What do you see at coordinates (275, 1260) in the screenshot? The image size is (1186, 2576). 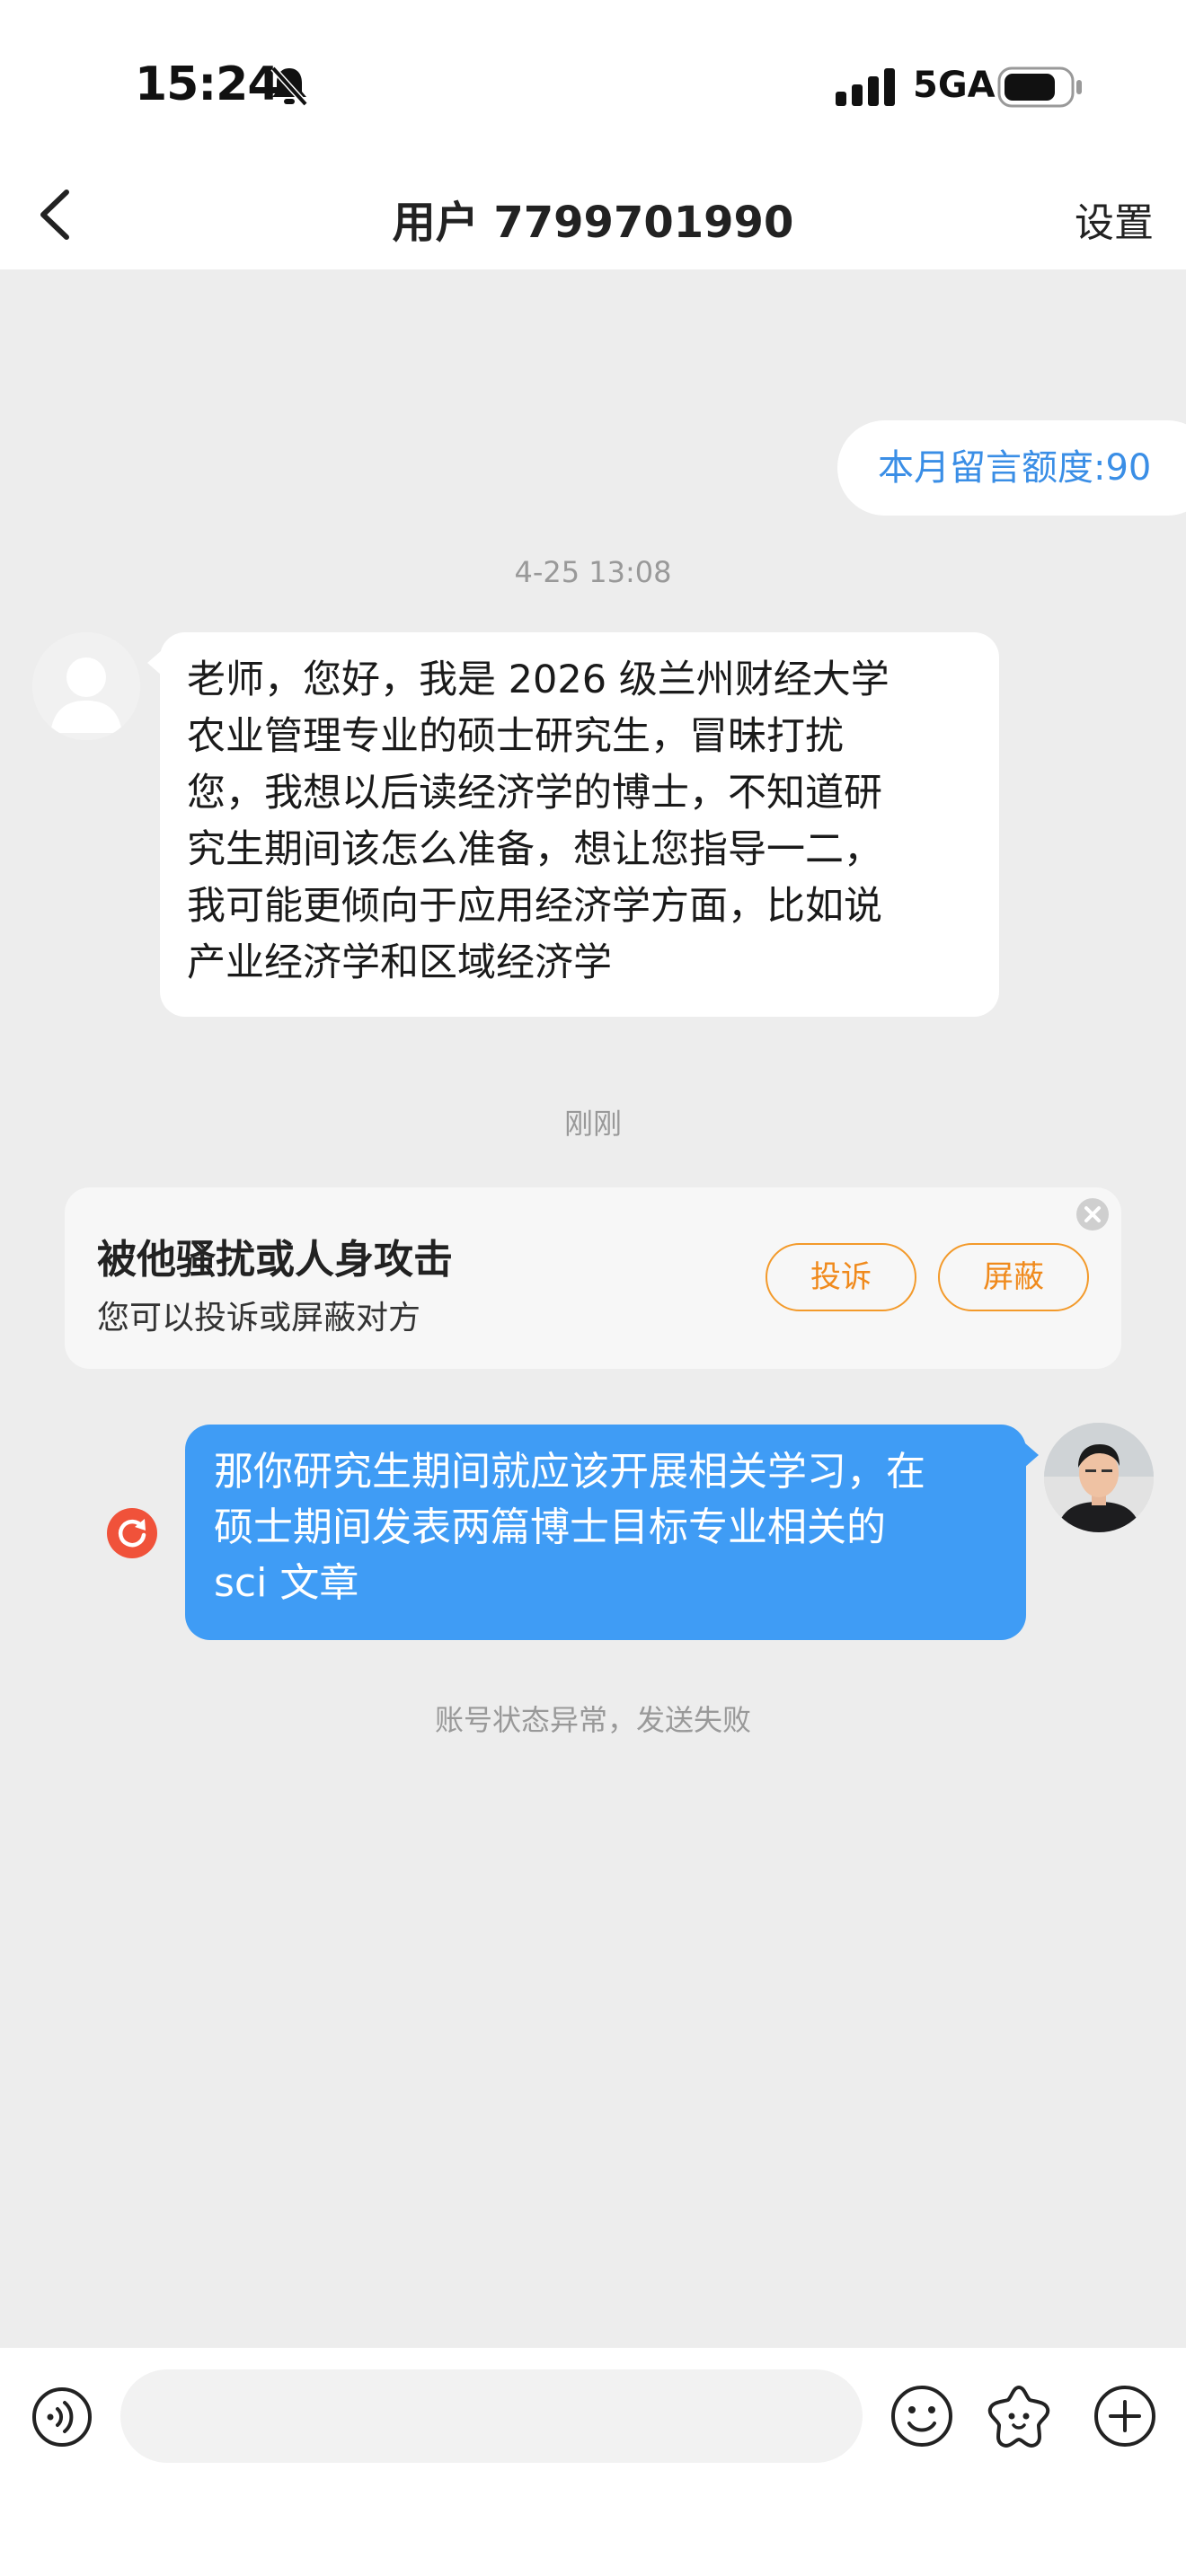 I see `warning-title: 被他骚扰或人身攻击` at bounding box center [275, 1260].